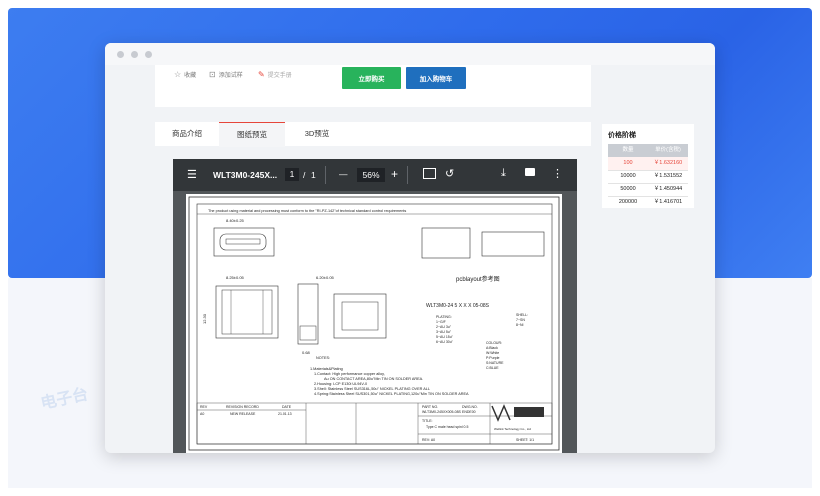  What do you see at coordinates (340, 384) in the screenshot?
I see `note-line: 2.Housing: LCP E130i UL94V-0` at bounding box center [340, 384].